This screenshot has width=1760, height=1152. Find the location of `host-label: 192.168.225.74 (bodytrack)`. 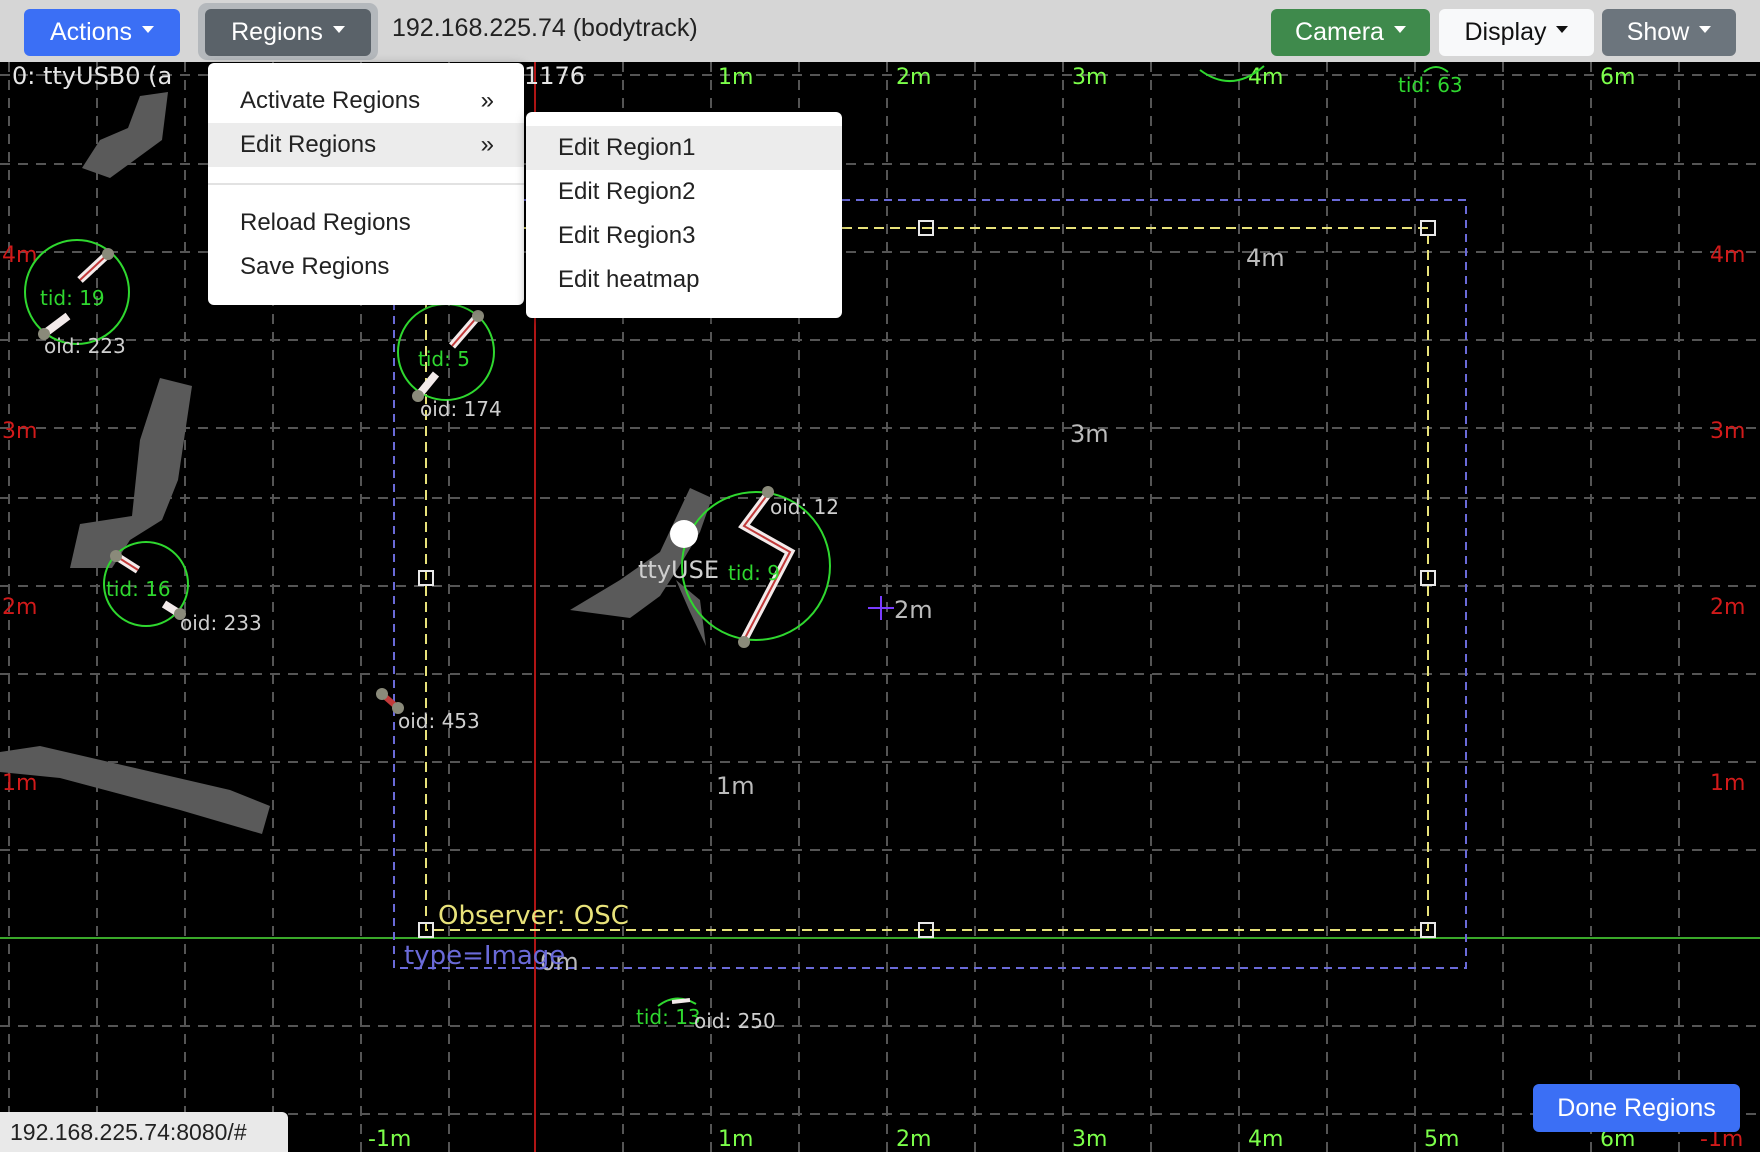

host-label: 192.168.225.74 (bodytrack) is located at coordinates (545, 28).